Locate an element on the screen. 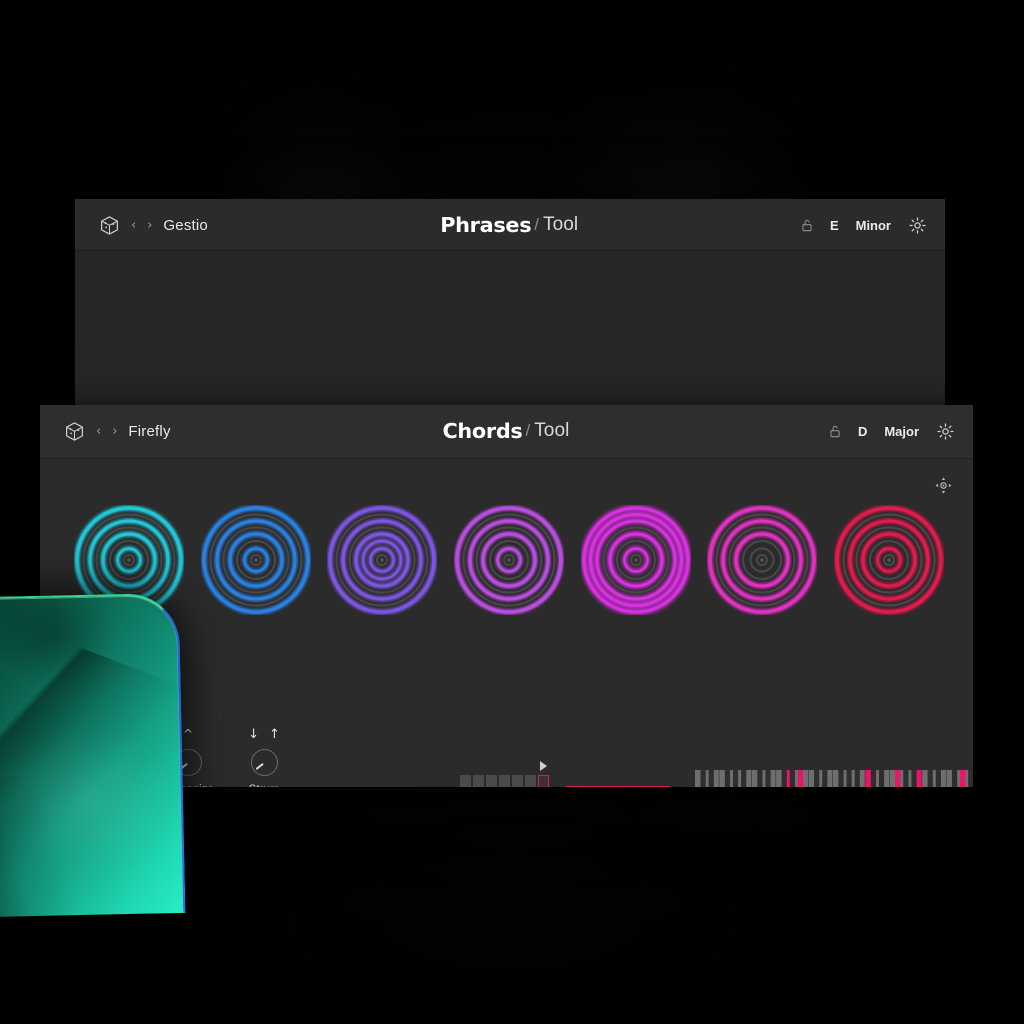 This screenshot has width=1024, height=1024. knob-dial is located at coordinates (264, 762).